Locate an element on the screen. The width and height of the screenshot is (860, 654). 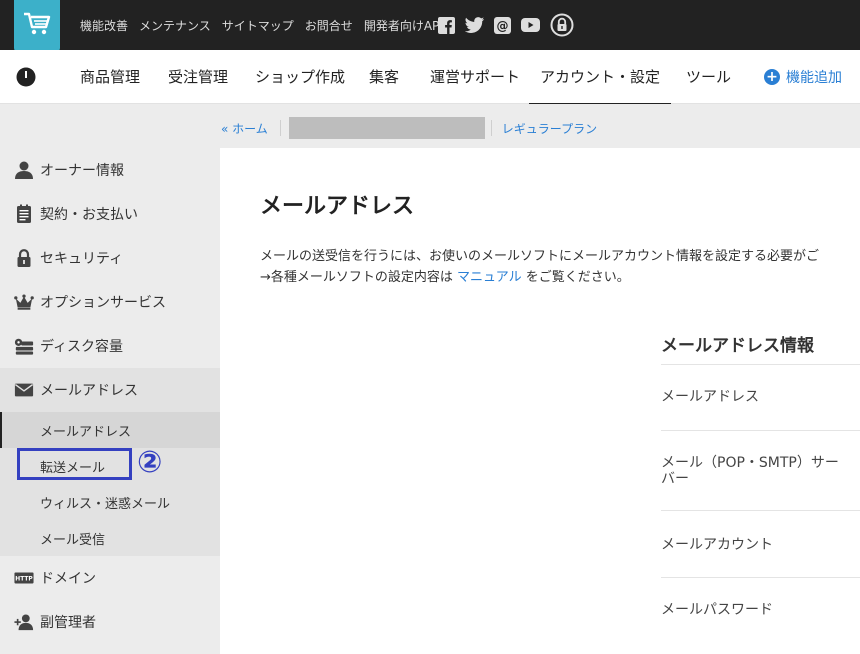
nav-orders: 受注管理 is located at coordinates (198, 77).